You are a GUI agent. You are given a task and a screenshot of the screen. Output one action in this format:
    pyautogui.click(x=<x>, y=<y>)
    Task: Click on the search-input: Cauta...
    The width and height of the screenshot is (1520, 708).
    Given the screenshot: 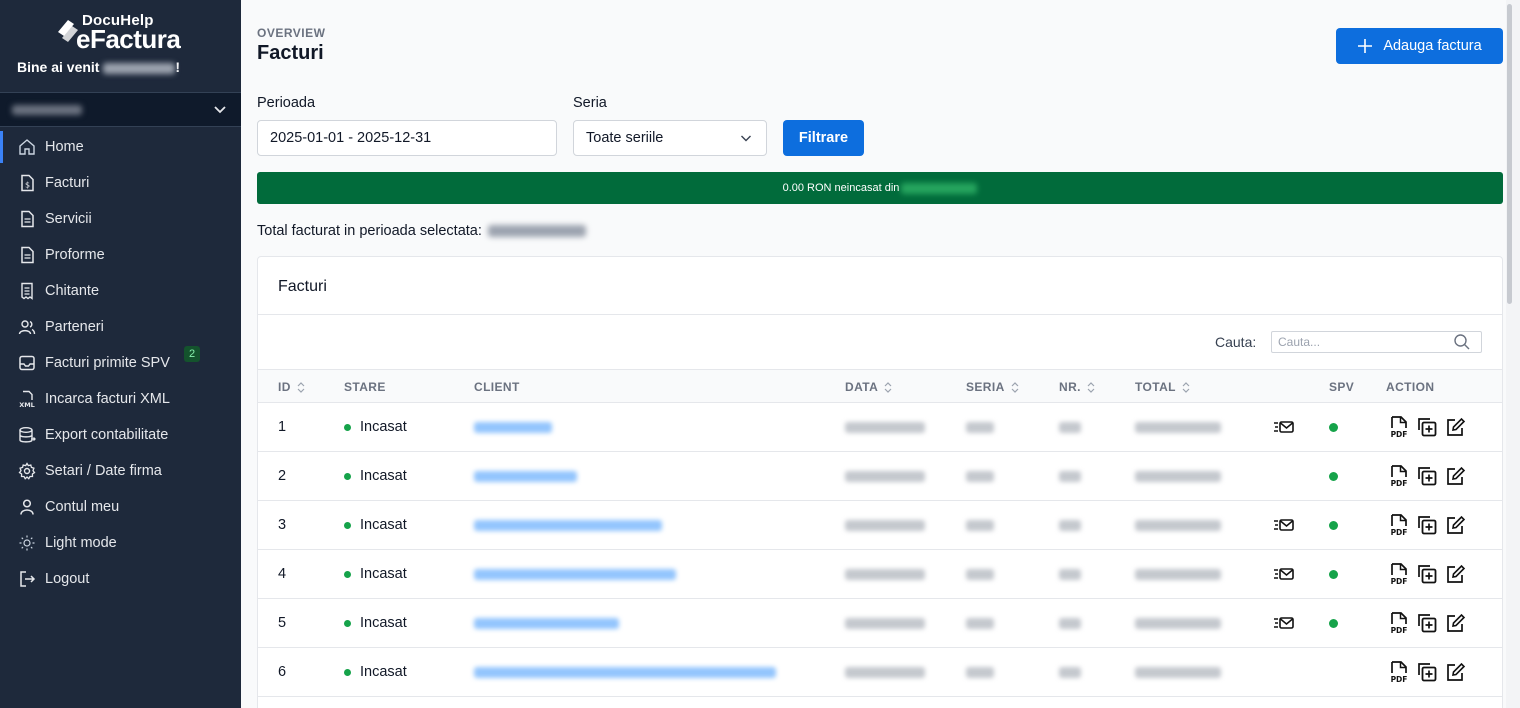 What is the action you would take?
    pyautogui.click(x=1376, y=342)
    